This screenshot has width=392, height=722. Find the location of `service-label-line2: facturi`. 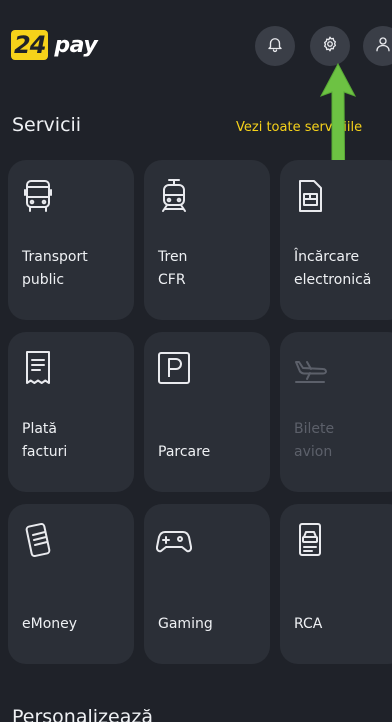

service-label-line2: facturi is located at coordinates (45, 452).